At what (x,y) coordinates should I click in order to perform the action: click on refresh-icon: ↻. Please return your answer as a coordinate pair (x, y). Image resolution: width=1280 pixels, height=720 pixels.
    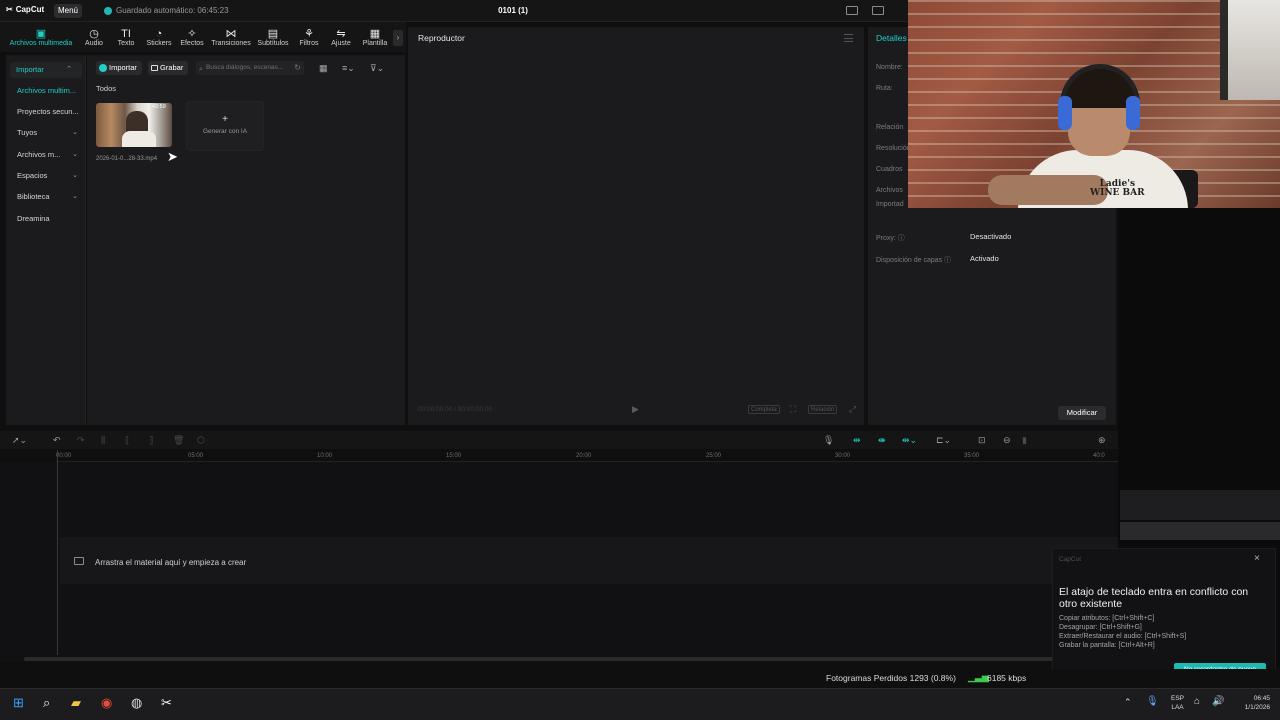
    Looking at the image, I should click on (297, 68).